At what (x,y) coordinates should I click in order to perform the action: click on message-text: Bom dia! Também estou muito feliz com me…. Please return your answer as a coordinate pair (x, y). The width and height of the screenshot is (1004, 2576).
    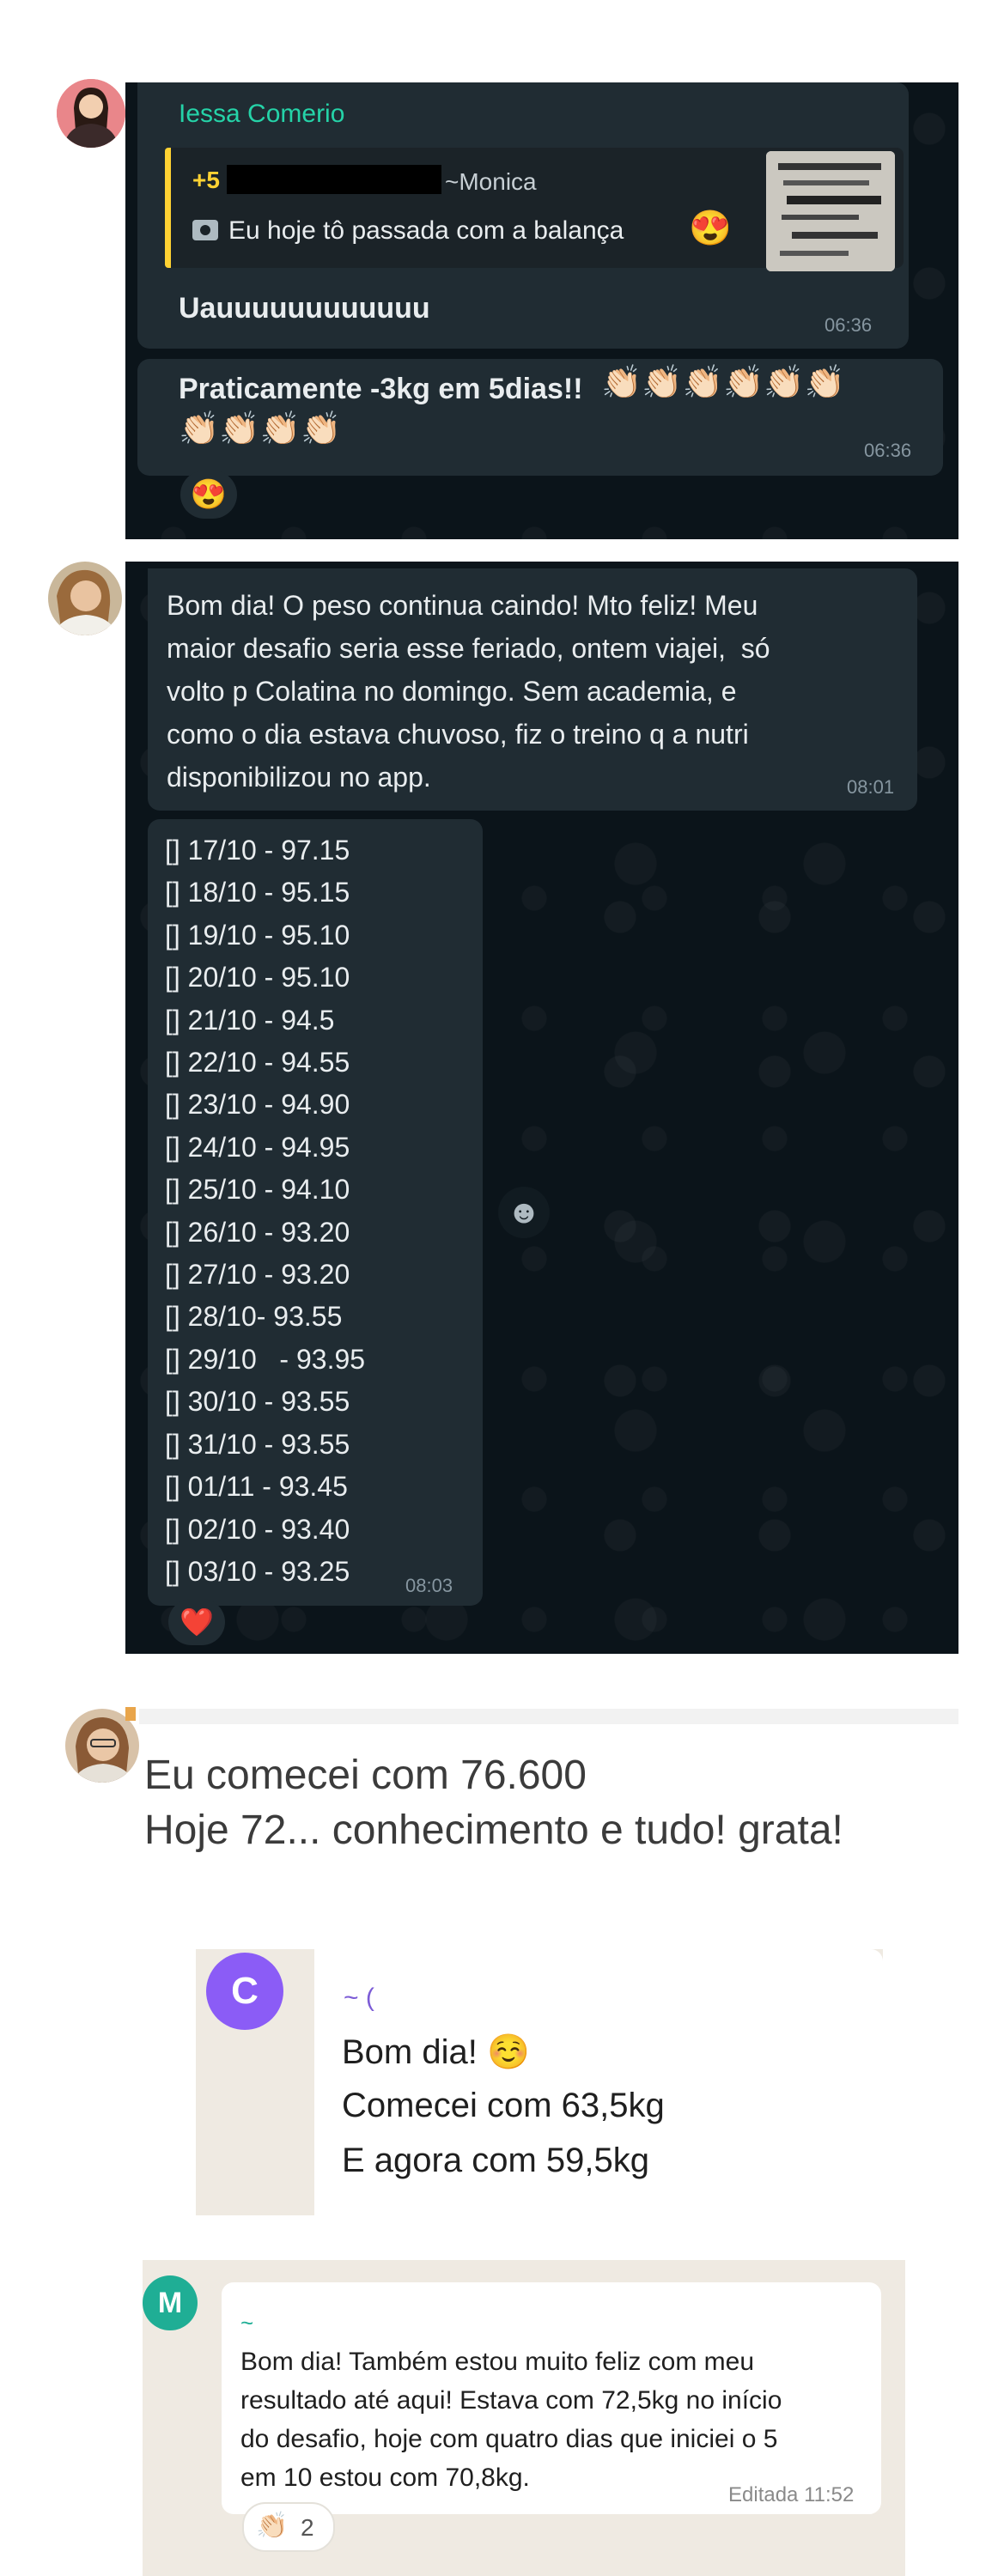
    Looking at the image, I should click on (511, 2419).